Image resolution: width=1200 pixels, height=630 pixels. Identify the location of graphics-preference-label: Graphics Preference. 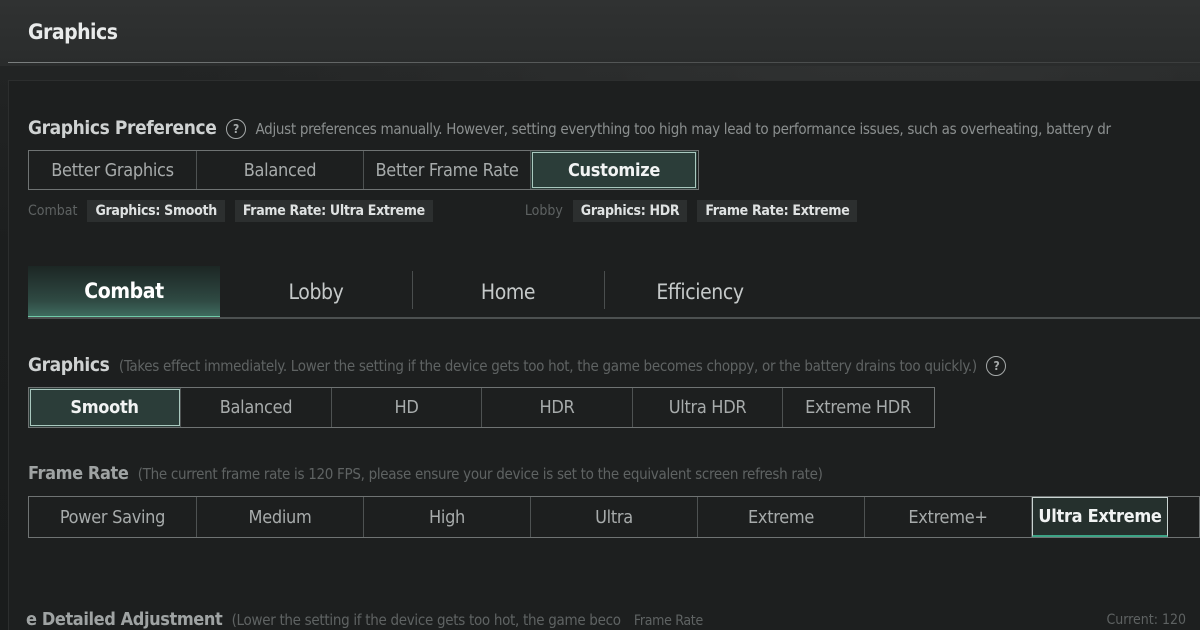
(122, 128).